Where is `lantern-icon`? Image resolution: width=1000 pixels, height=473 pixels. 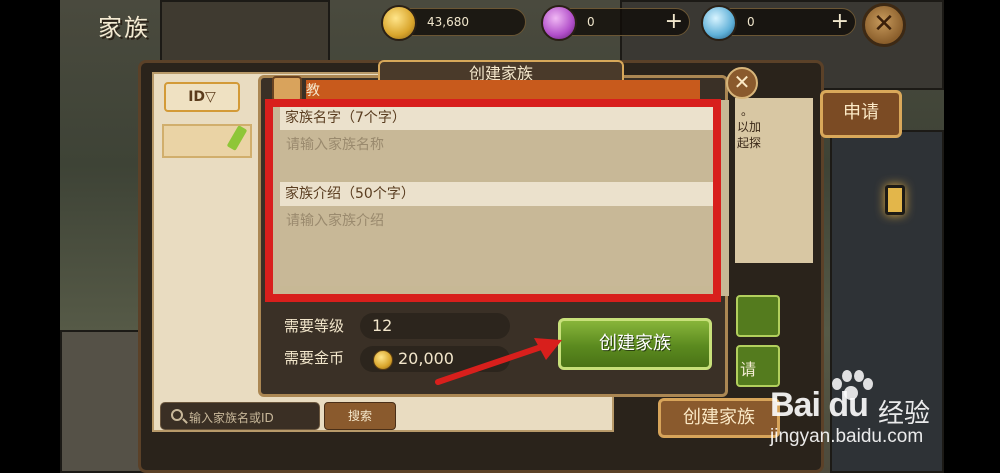 lantern-icon is located at coordinates (895, 200).